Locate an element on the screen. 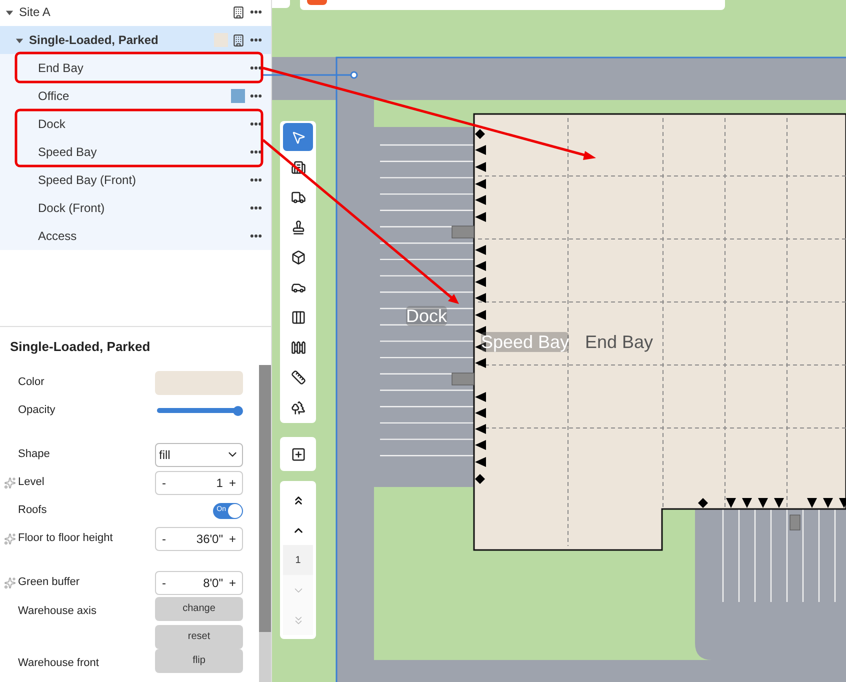  tree-row: Access is located at coordinates (135, 236).